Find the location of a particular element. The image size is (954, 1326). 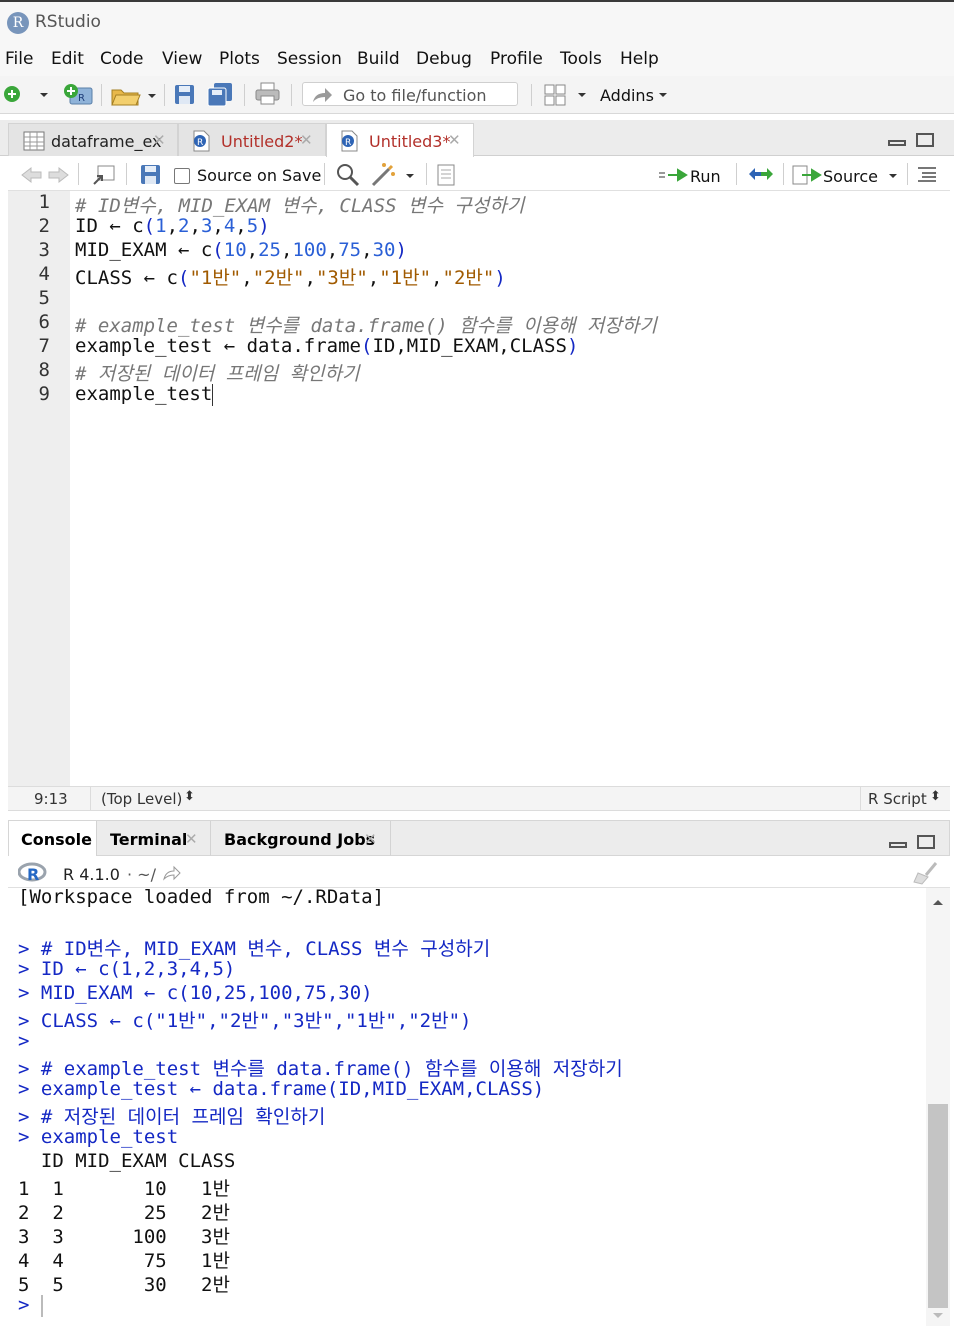

console-input-line: > CLASS ← c("1반","2반","3반","1반","2반") is located at coordinates (245, 1021).